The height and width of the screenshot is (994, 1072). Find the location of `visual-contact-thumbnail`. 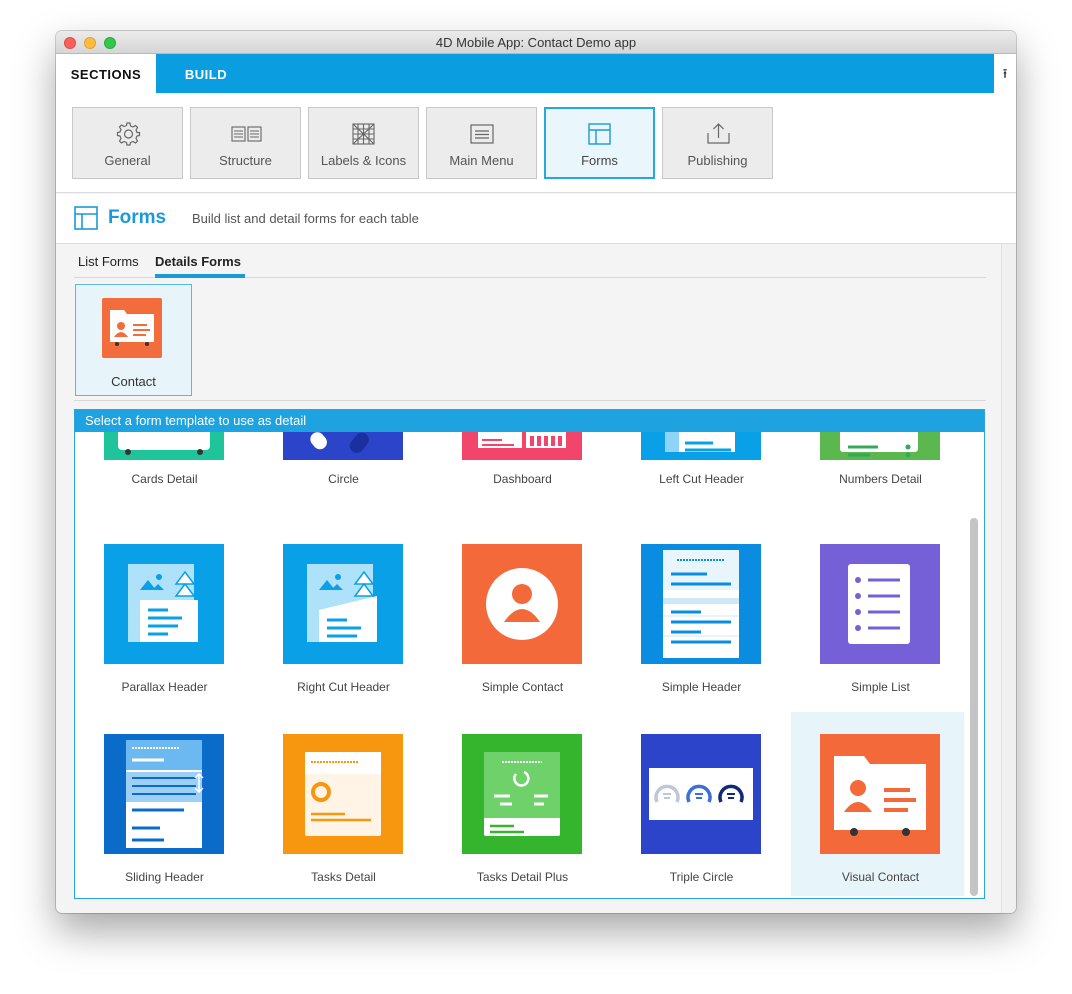

visual-contact-thumbnail is located at coordinates (880, 794).